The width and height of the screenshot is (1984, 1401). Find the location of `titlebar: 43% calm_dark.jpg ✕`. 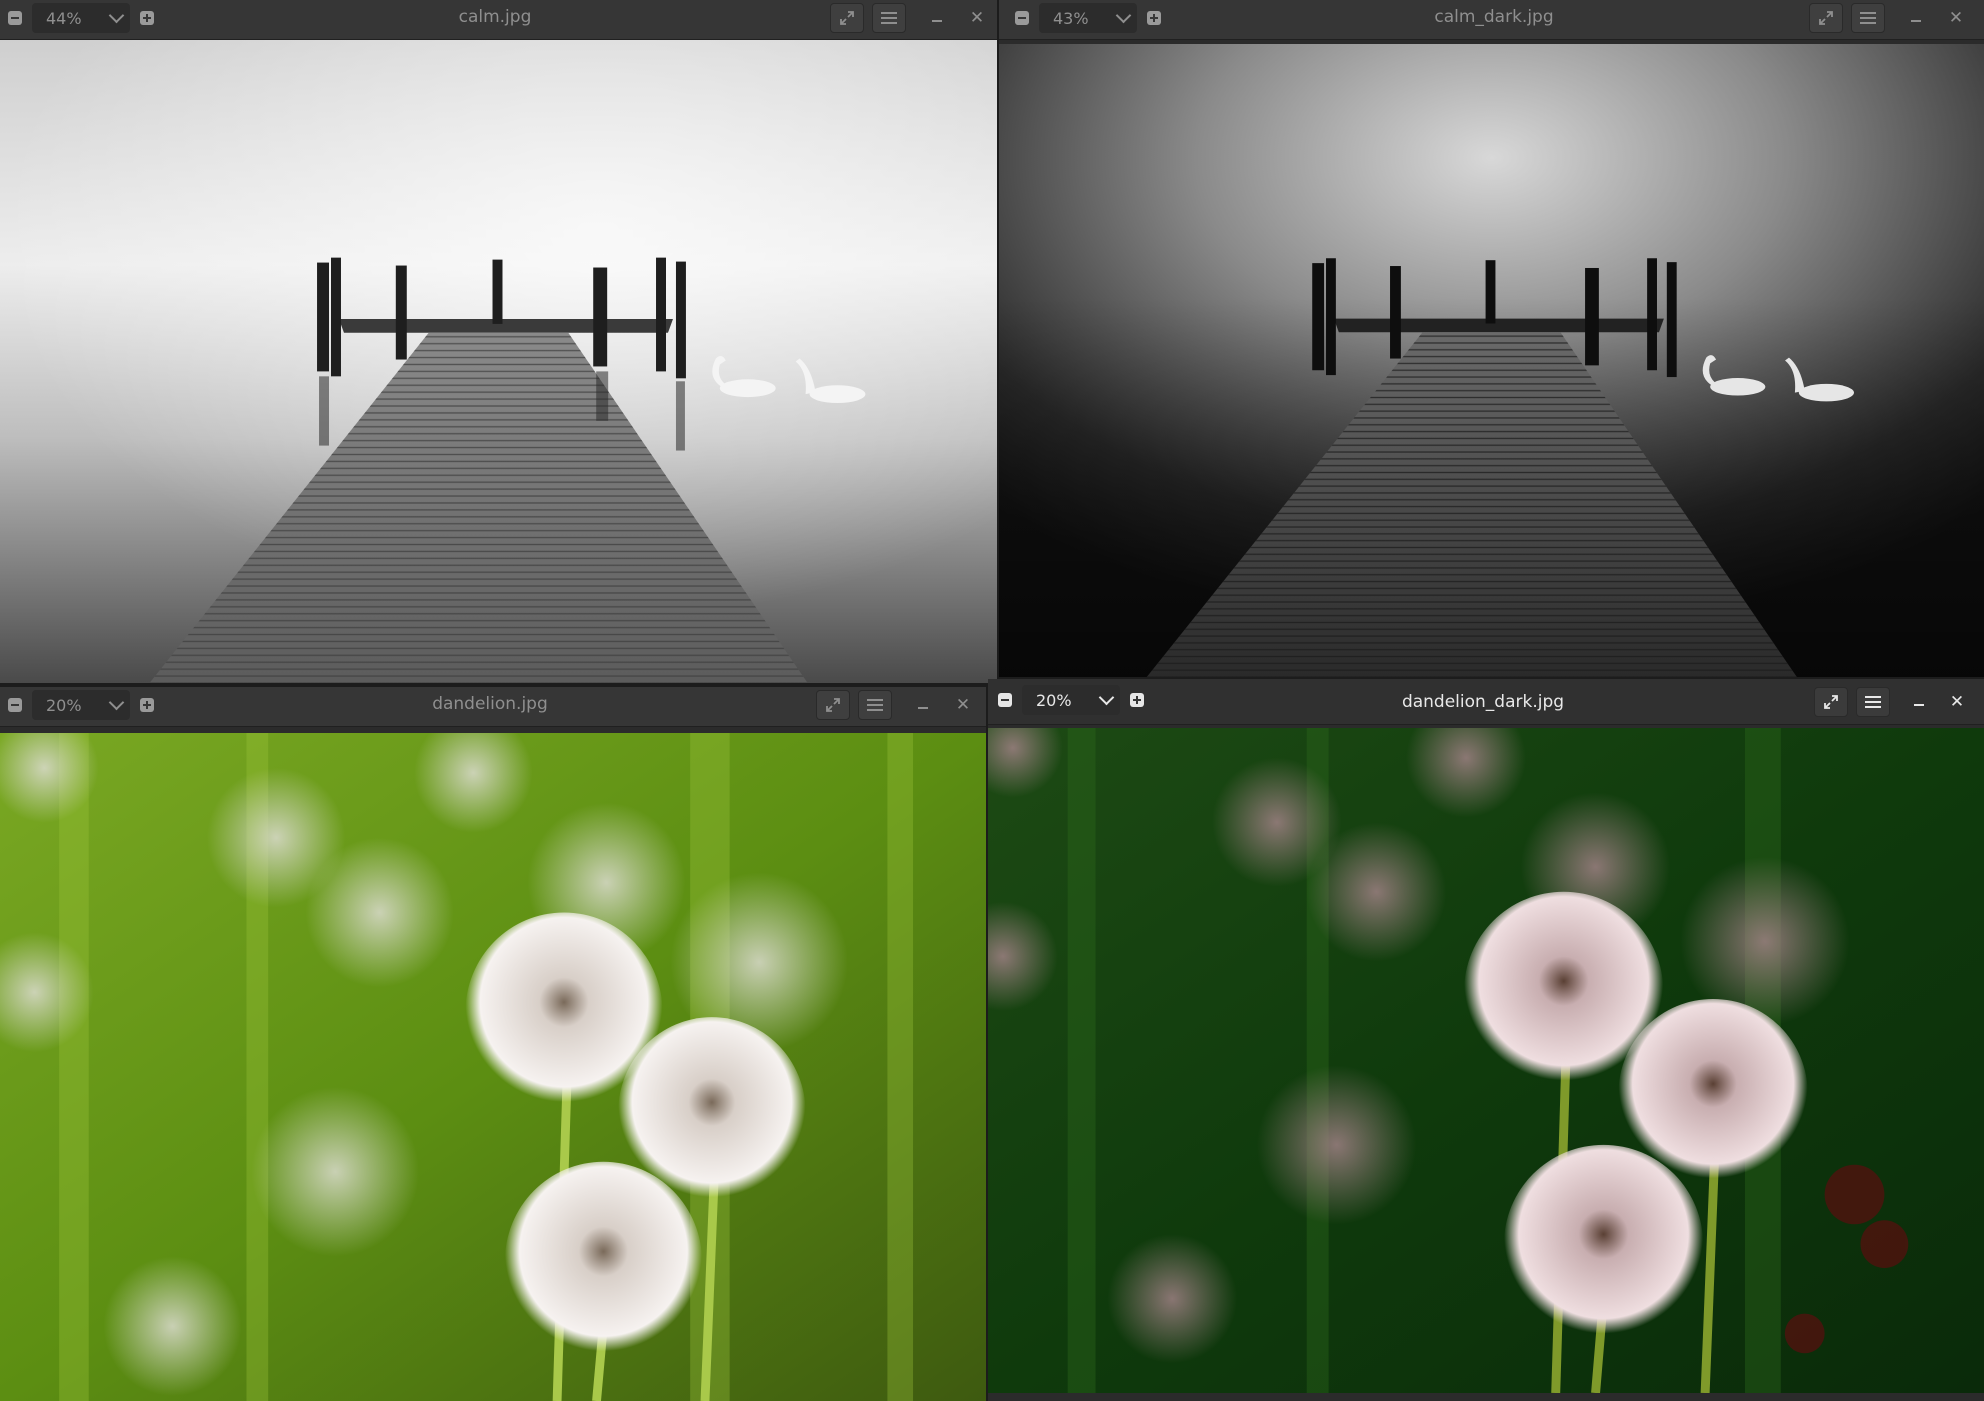

titlebar: 43% calm_dark.jpg ✕ is located at coordinates (1491, 20).